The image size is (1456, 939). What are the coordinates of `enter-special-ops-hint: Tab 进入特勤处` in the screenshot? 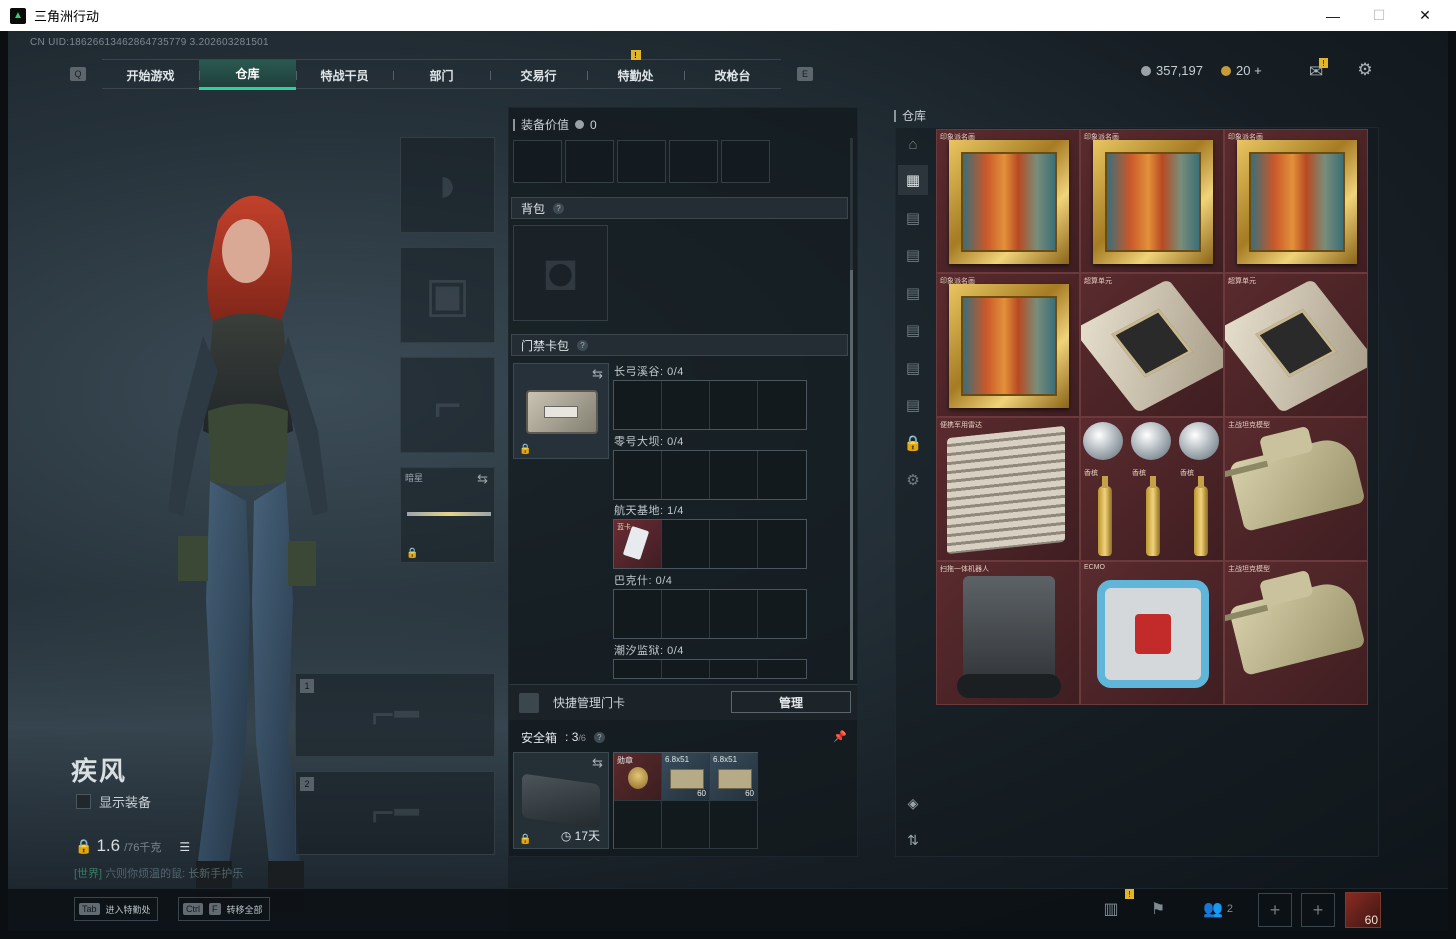 It's located at (116, 909).